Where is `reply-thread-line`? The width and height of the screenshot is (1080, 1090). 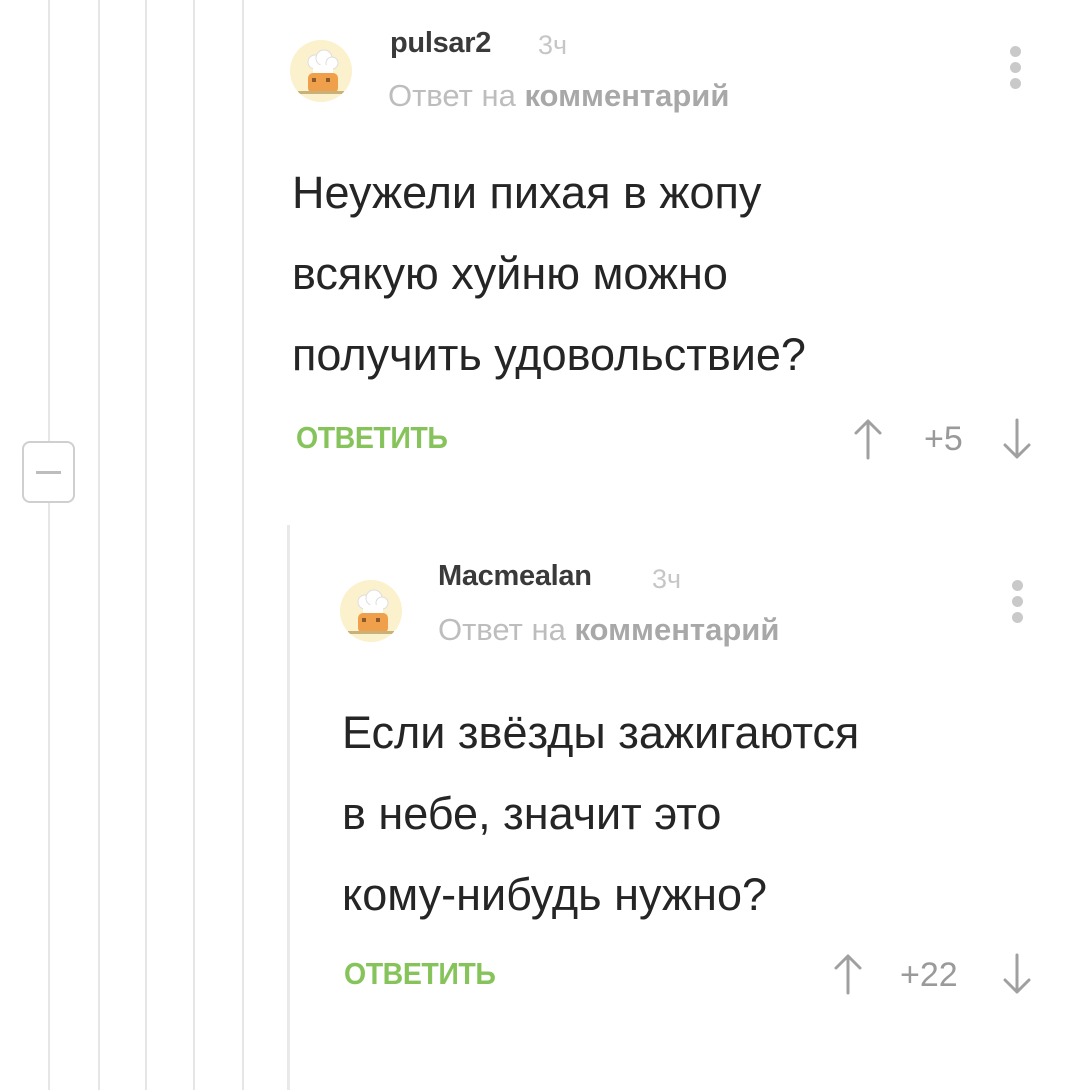 reply-thread-line is located at coordinates (288, 807).